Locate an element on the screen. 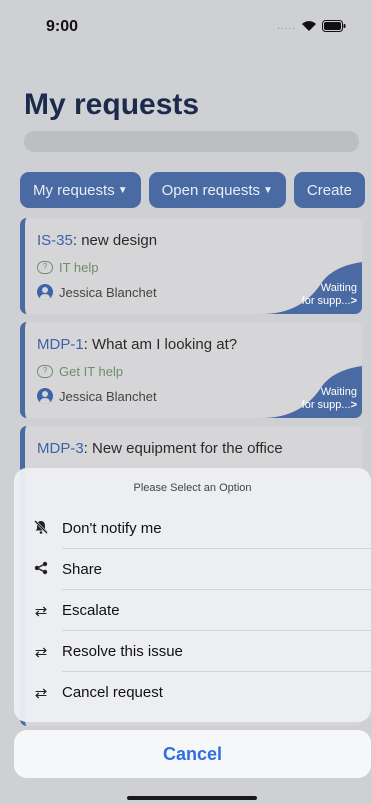  wifi-icon is located at coordinates (309, 26).